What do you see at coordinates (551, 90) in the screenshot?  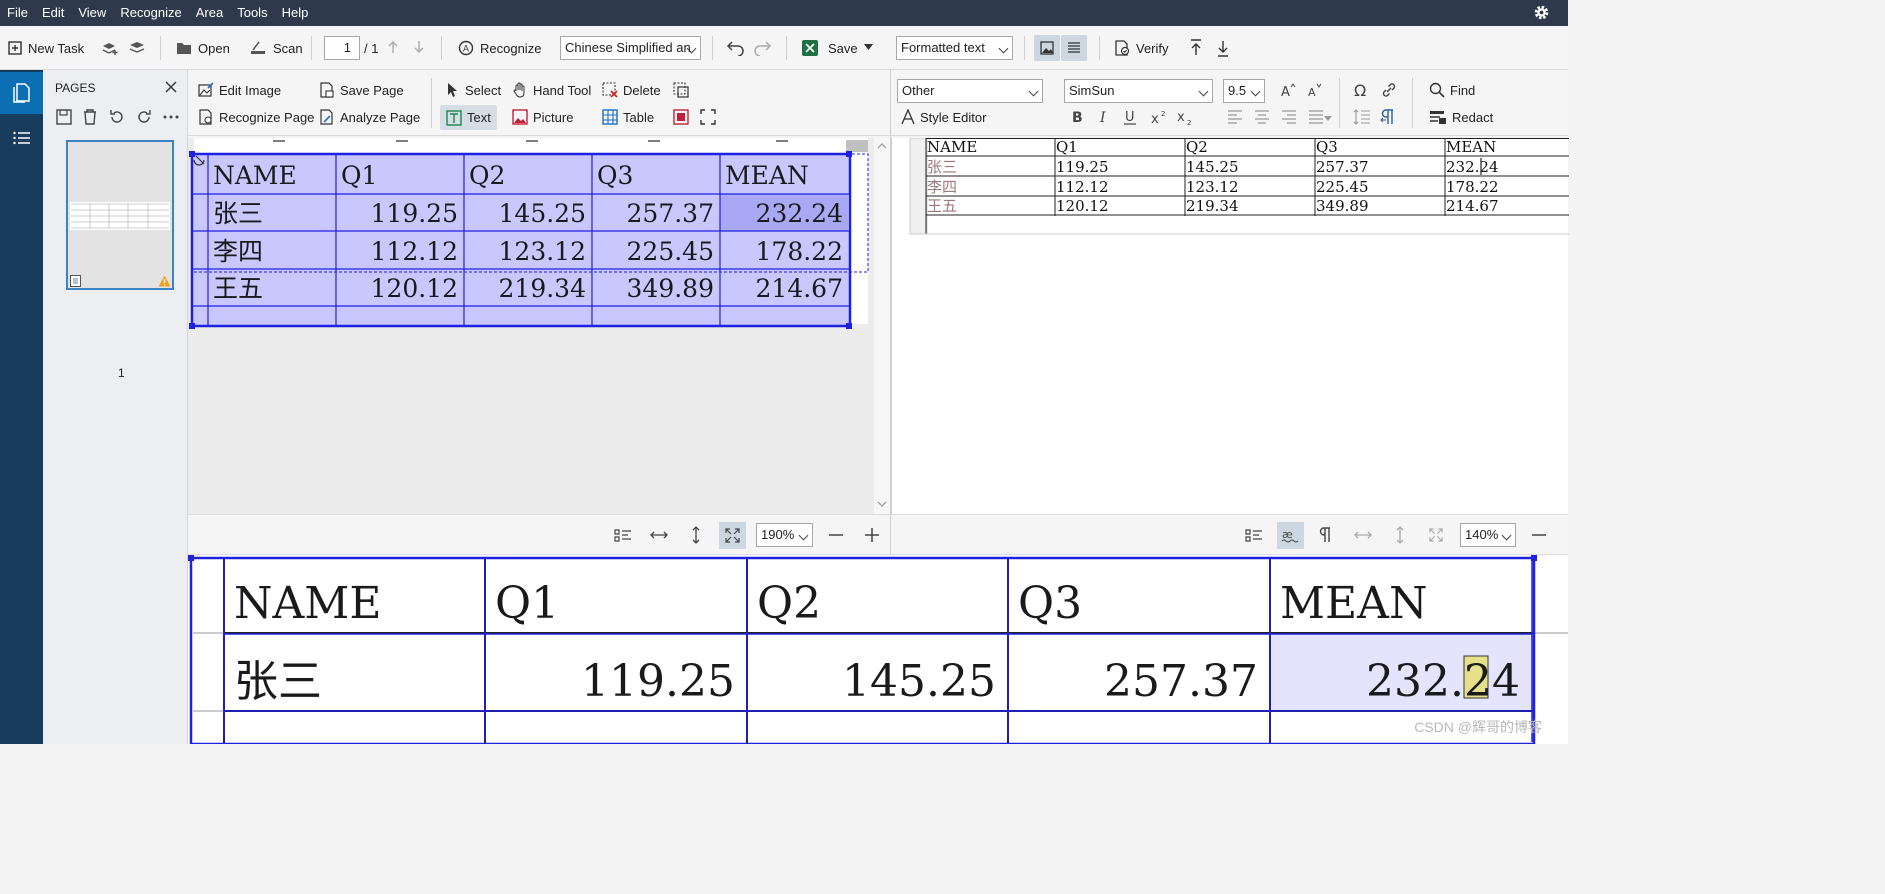 I see `hand-tool-button: Hand Tool` at bounding box center [551, 90].